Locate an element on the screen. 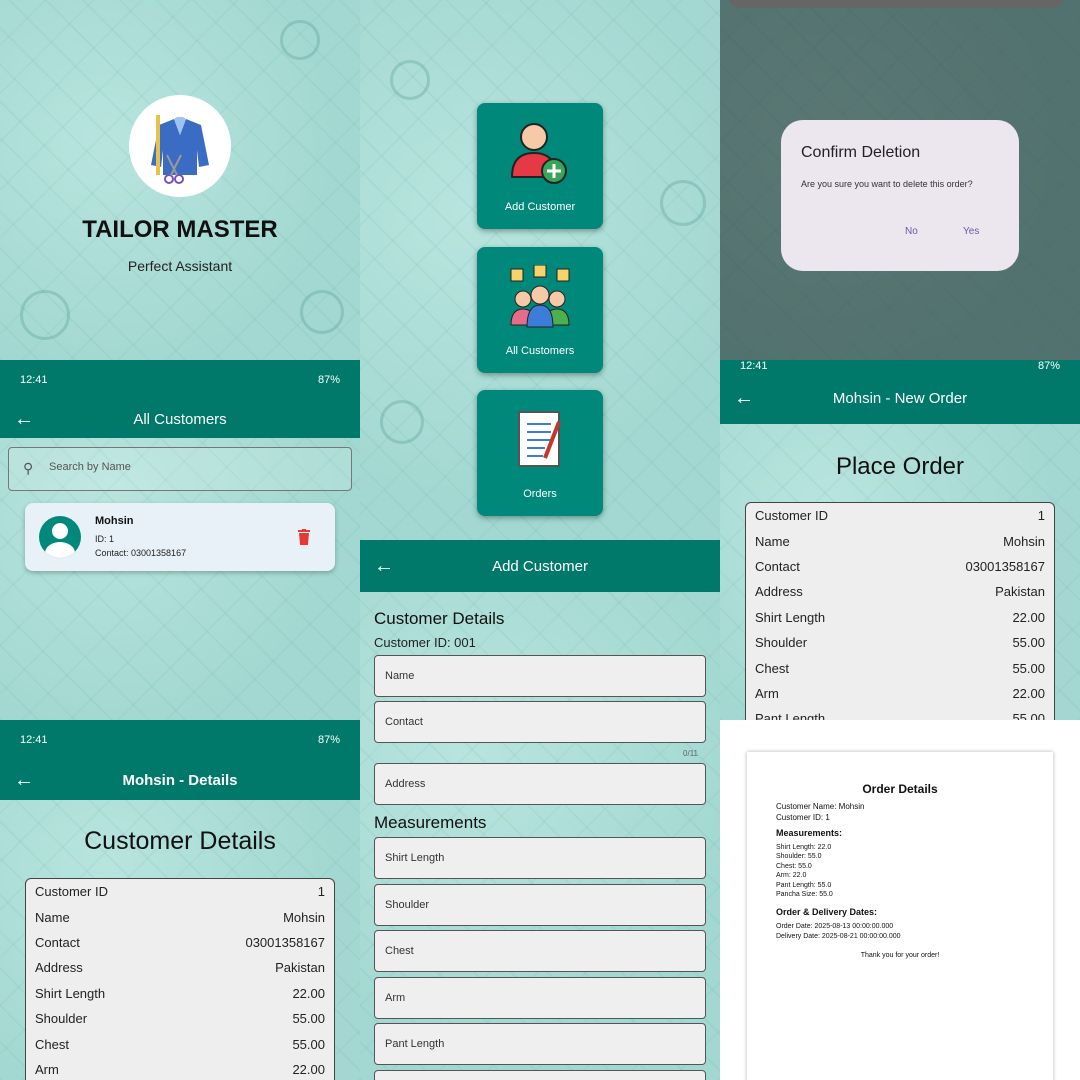  page-title: Add Customer is located at coordinates (540, 566).